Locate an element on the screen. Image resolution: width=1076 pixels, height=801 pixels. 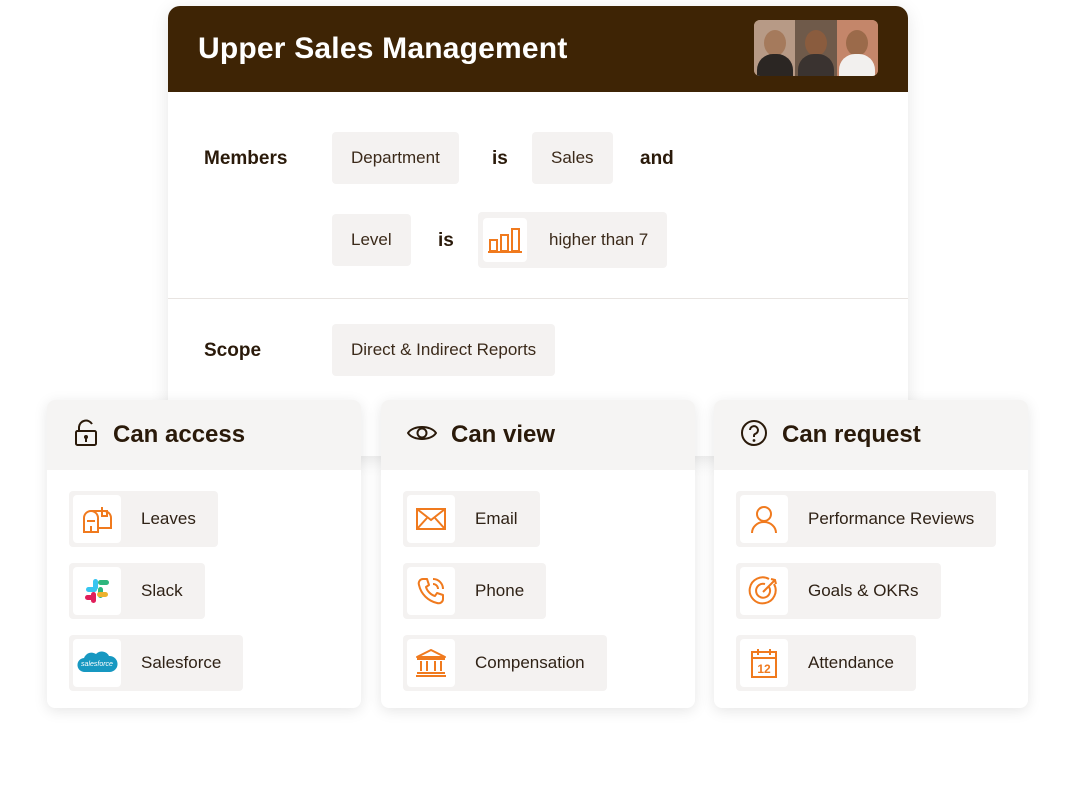
permission-item-goals-okrs: Goals & OKRs is located at coordinates (838, 591).